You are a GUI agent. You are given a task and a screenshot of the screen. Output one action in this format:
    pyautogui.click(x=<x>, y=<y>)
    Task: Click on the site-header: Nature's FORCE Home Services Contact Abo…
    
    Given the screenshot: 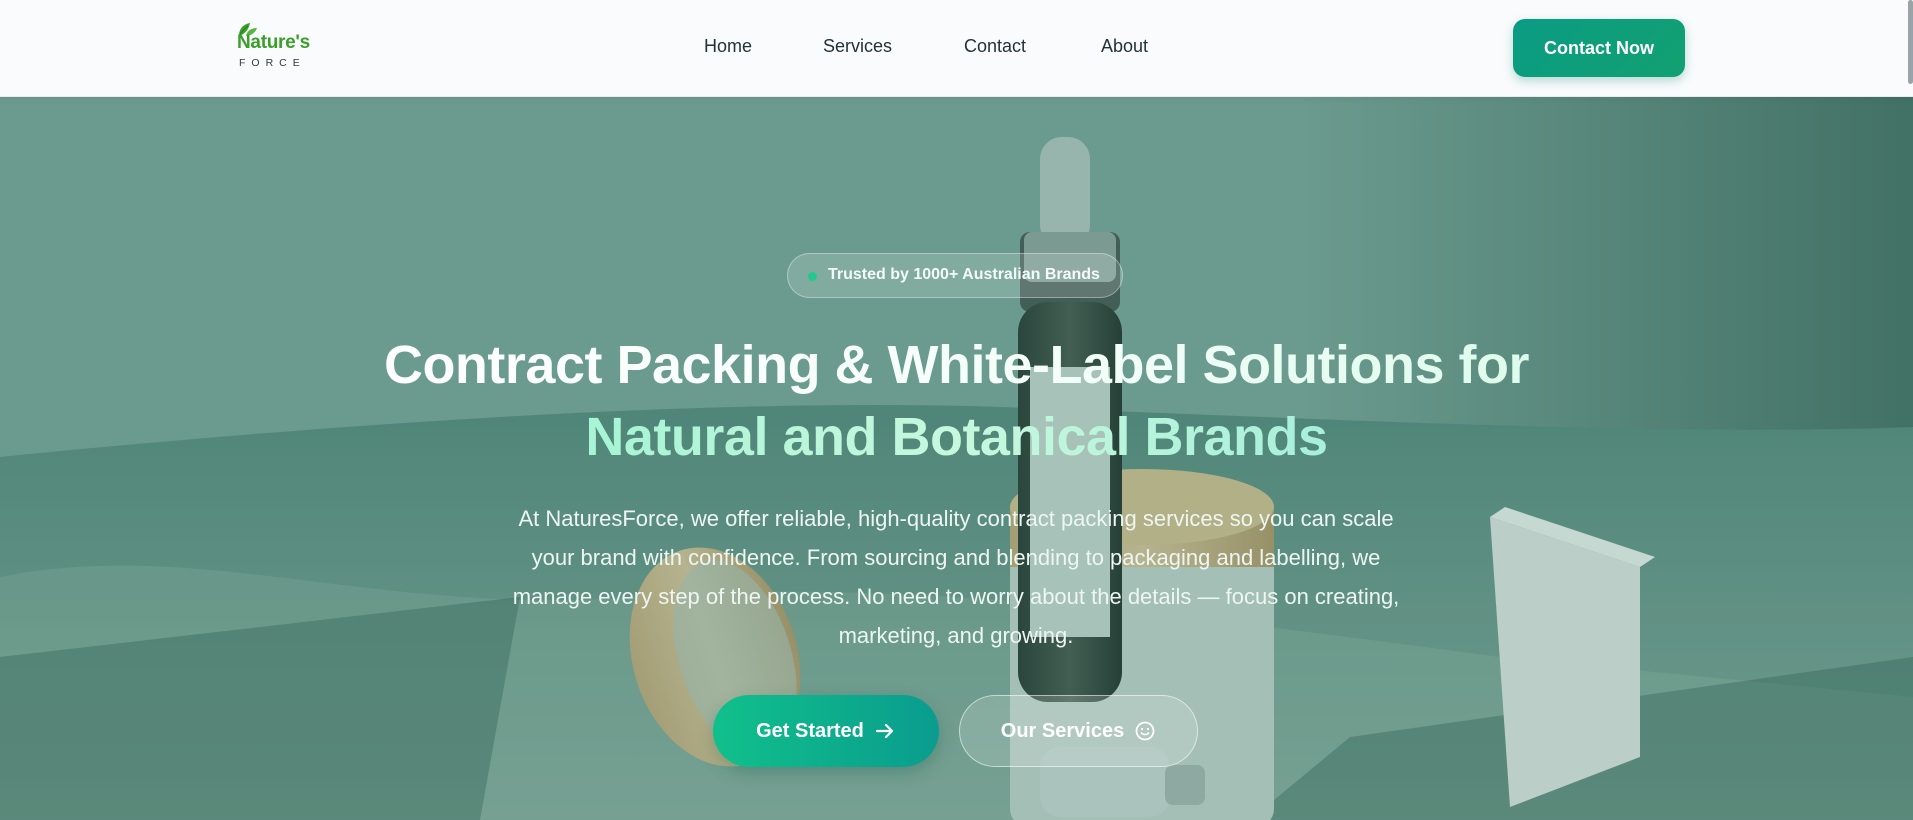 What is the action you would take?
    pyautogui.click(x=956, y=48)
    